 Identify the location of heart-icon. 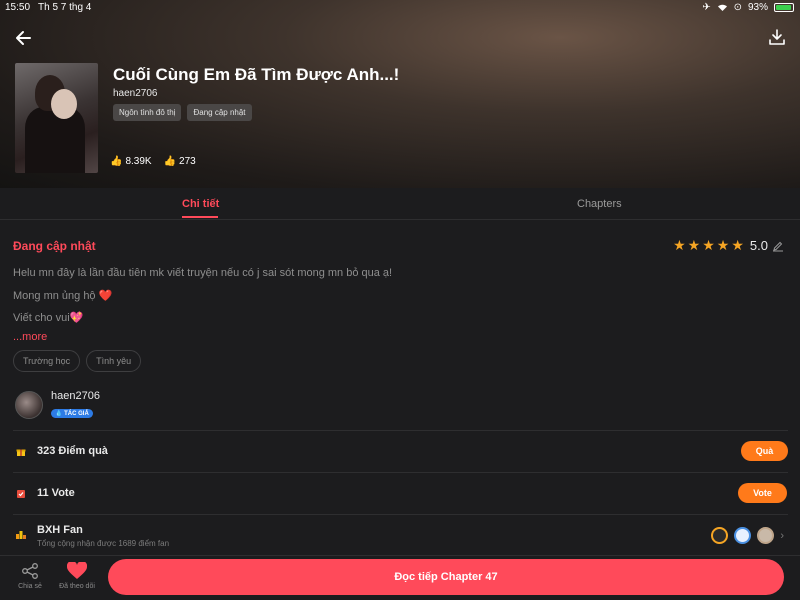
(77, 570).